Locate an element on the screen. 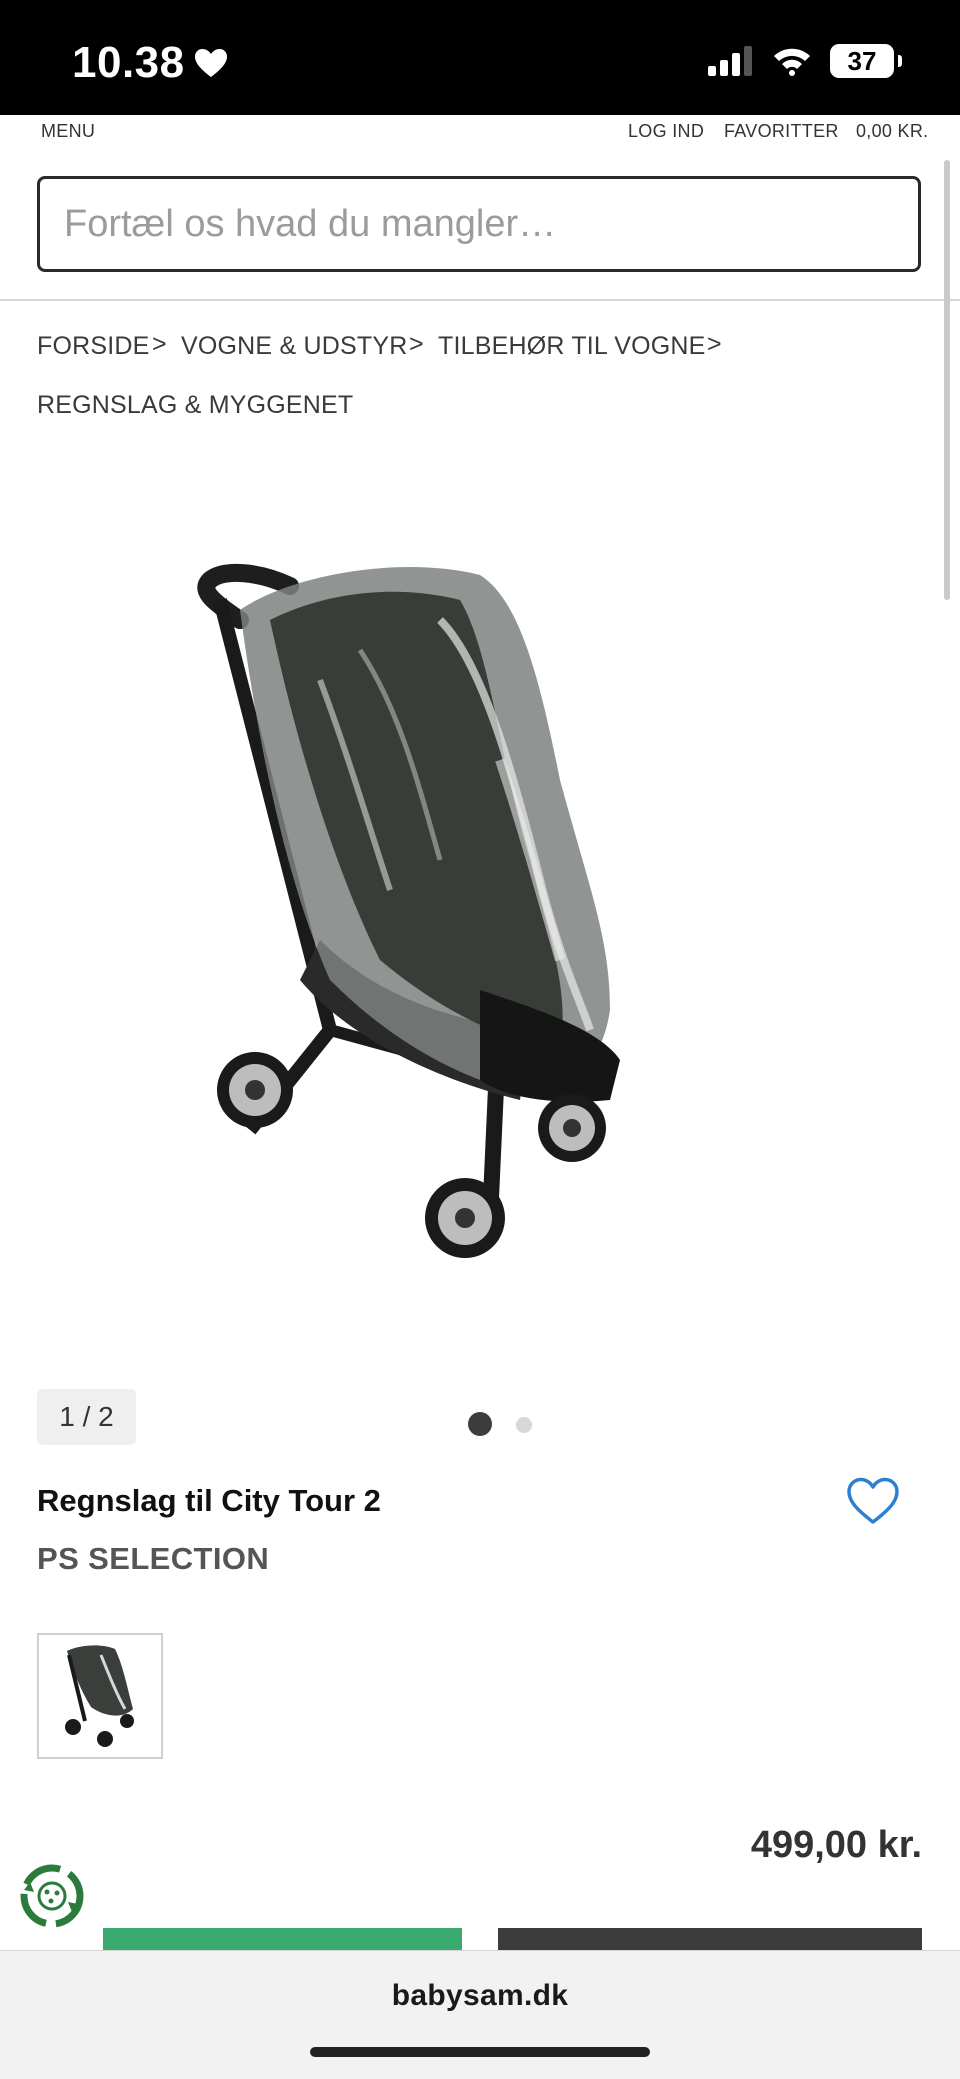 This screenshot has width=960, height=2079. status-icons: 37 is located at coordinates (805, 61).